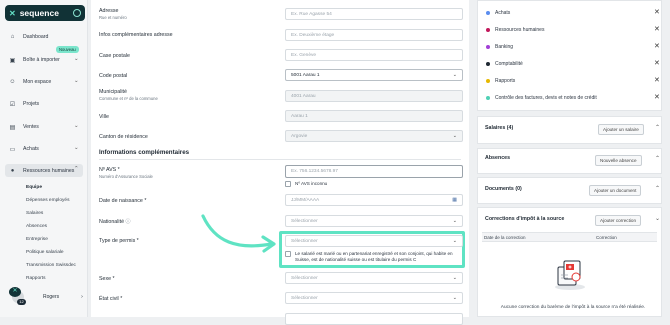  What do you see at coordinates (109, 11) in the screenshot?
I see `adresse-label: Adresse` at bounding box center [109, 11].